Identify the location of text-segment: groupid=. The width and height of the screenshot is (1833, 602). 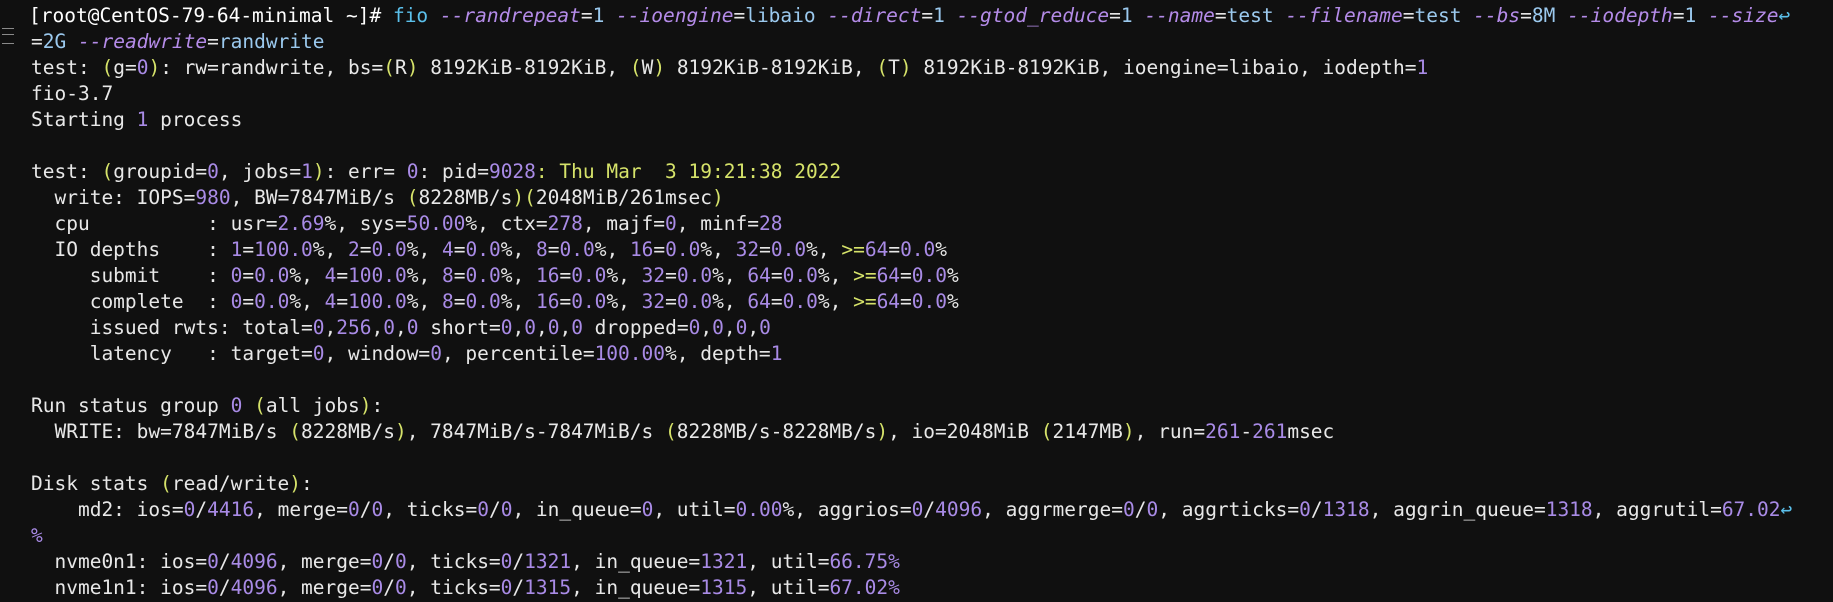
(160, 171).